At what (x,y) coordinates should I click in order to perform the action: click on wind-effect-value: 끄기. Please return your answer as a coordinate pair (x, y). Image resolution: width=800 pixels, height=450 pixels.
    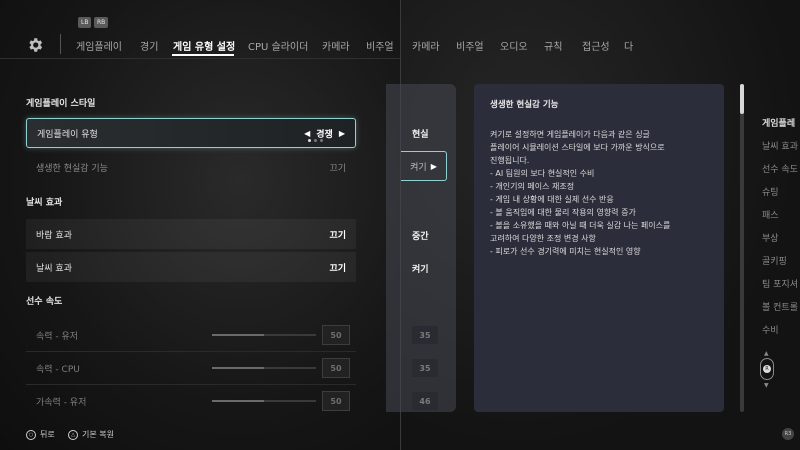
    Looking at the image, I should click on (337, 235).